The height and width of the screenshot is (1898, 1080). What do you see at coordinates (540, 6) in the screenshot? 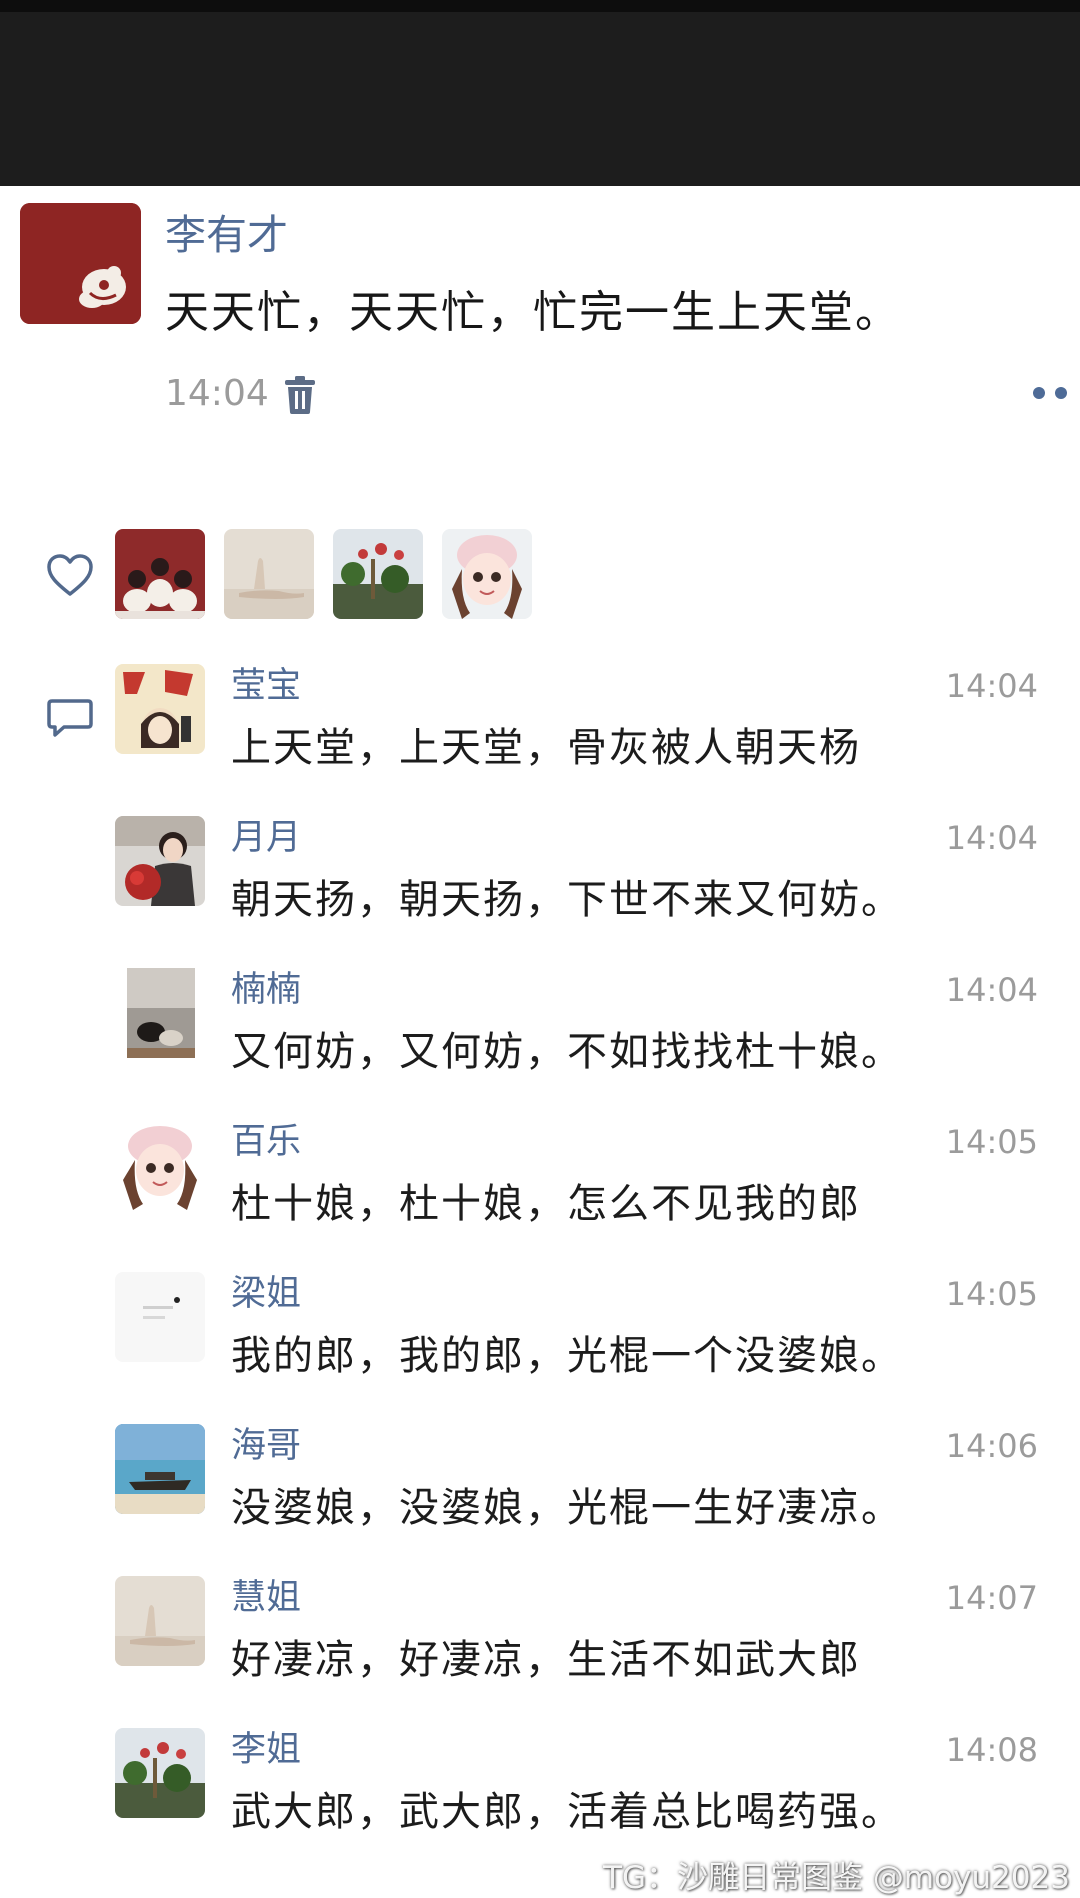
I see `top-edge` at bounding box center [540, 6].